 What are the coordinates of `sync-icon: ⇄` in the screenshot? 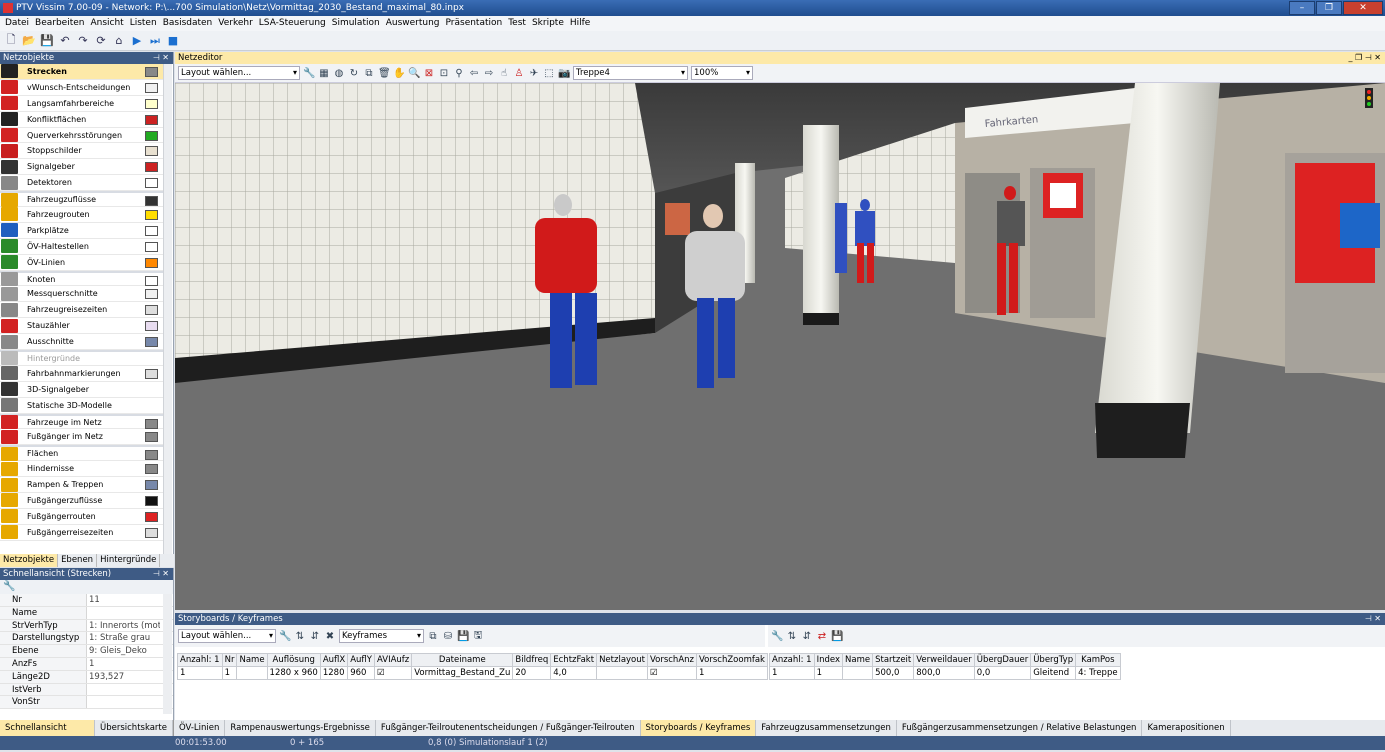 It's located at (822, 636).